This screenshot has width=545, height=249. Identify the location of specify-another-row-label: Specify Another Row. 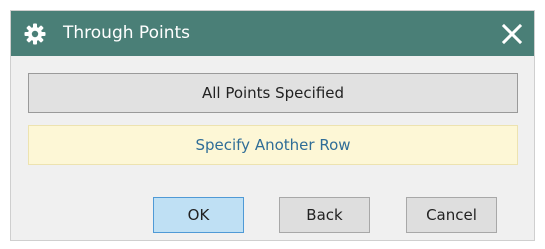
(273, 145).